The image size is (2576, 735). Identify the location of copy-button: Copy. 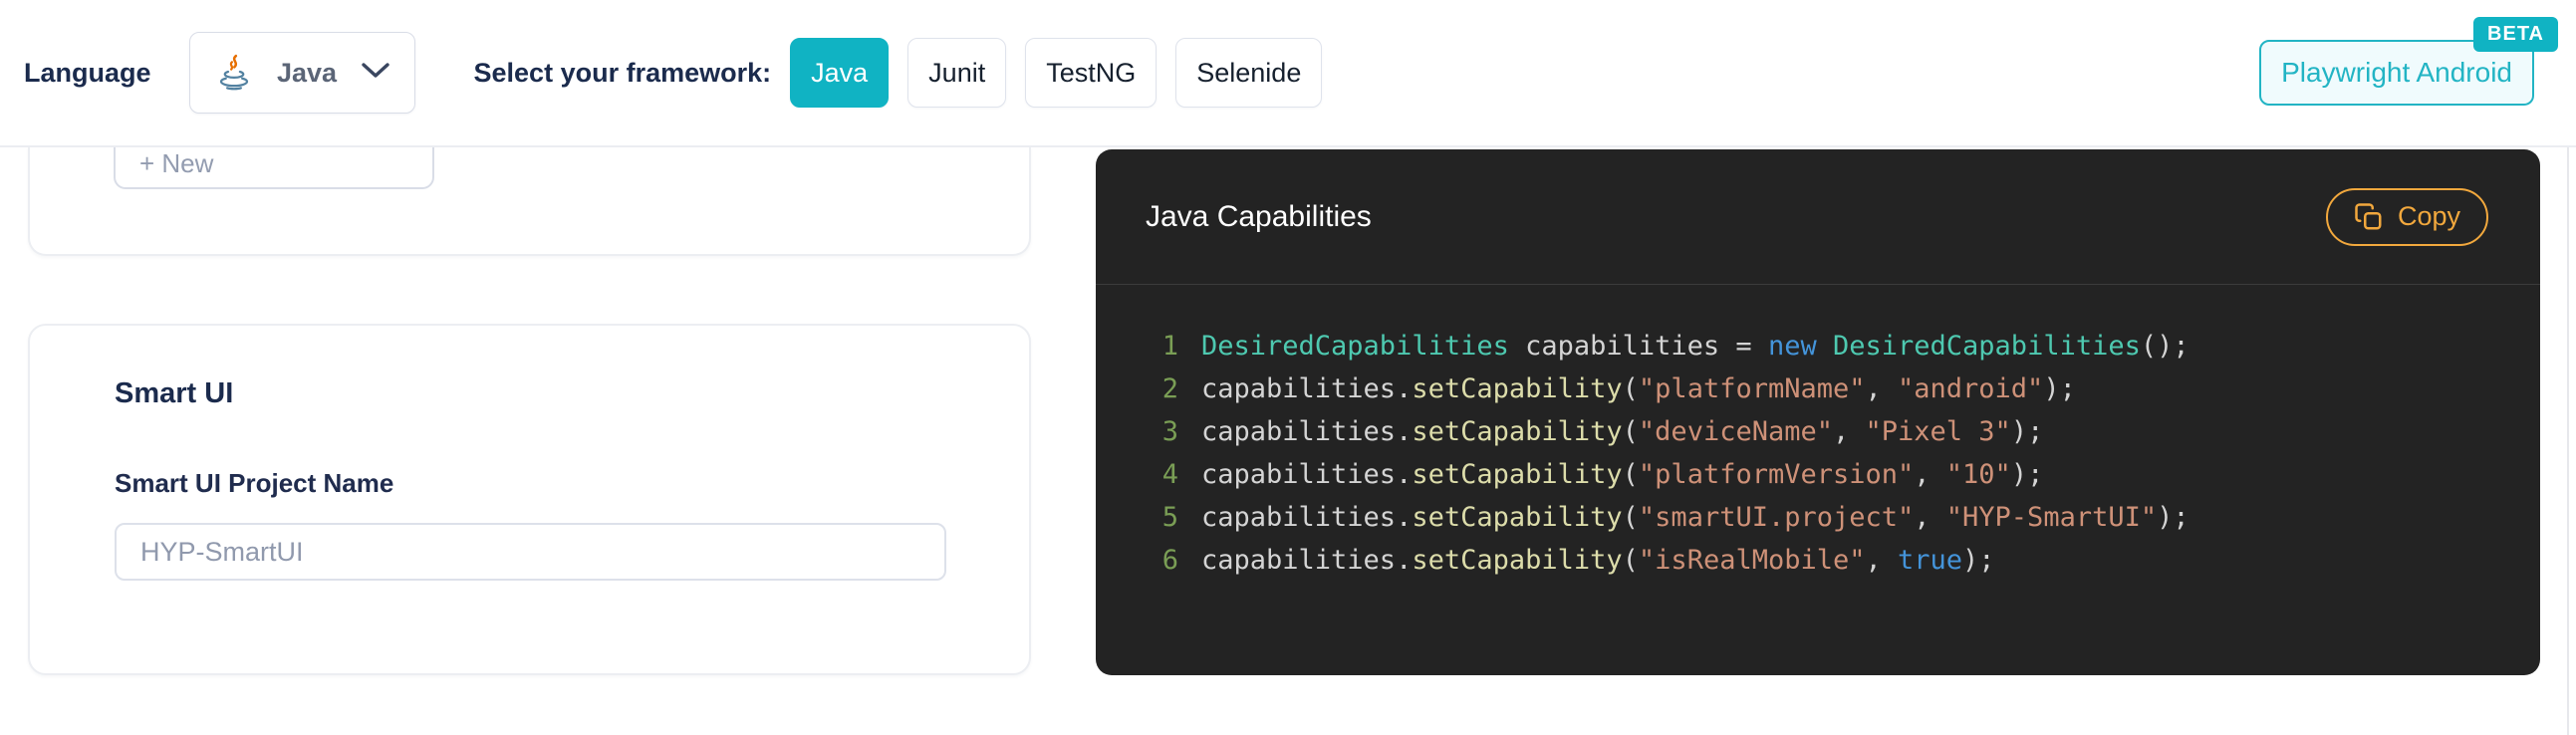
(2406, 216).